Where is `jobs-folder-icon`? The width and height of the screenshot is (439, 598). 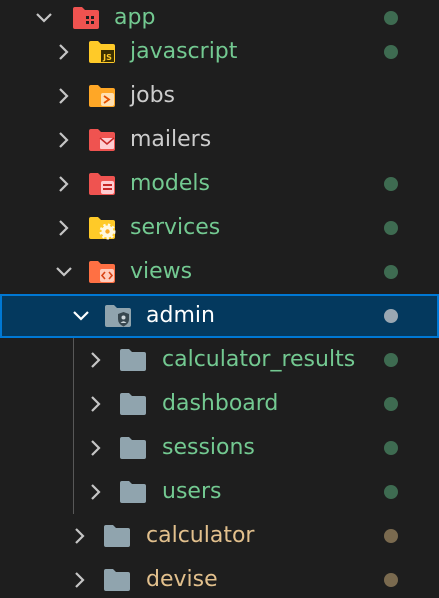 jobs-folder-icon is located at coordinates (102, 96).